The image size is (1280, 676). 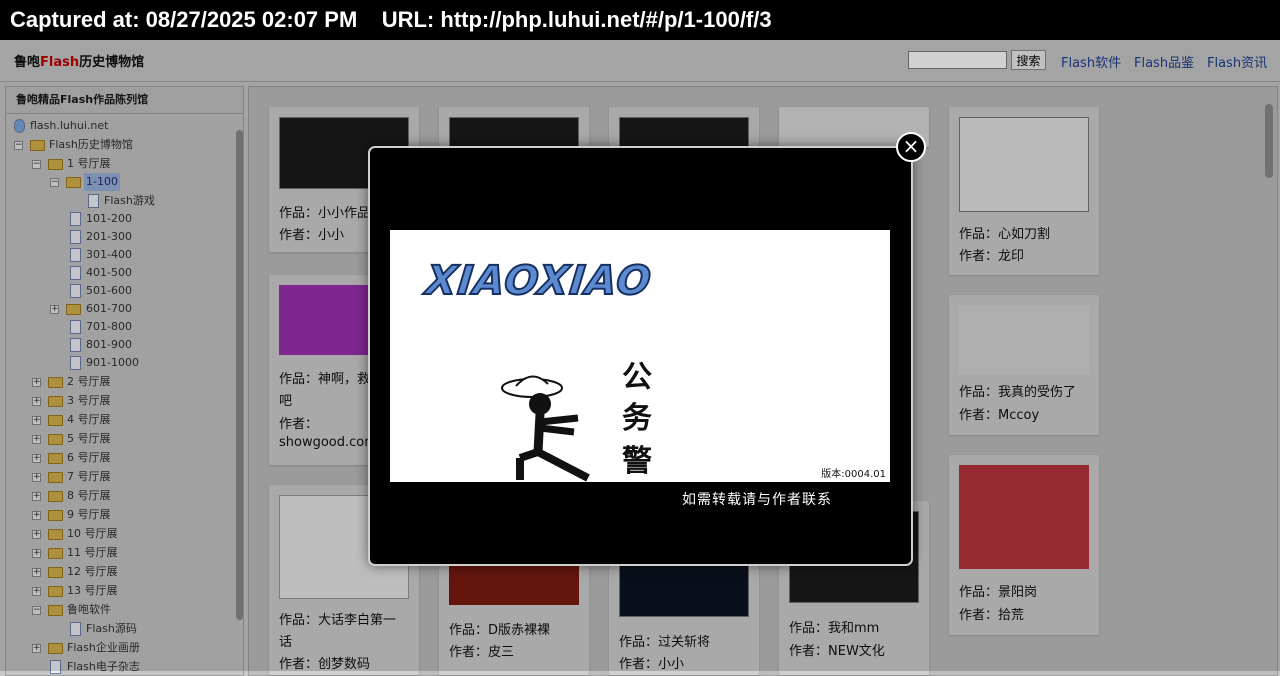 I want to click on modal-caption: 如需转载请与作者联系, so click(x=757, y=500).